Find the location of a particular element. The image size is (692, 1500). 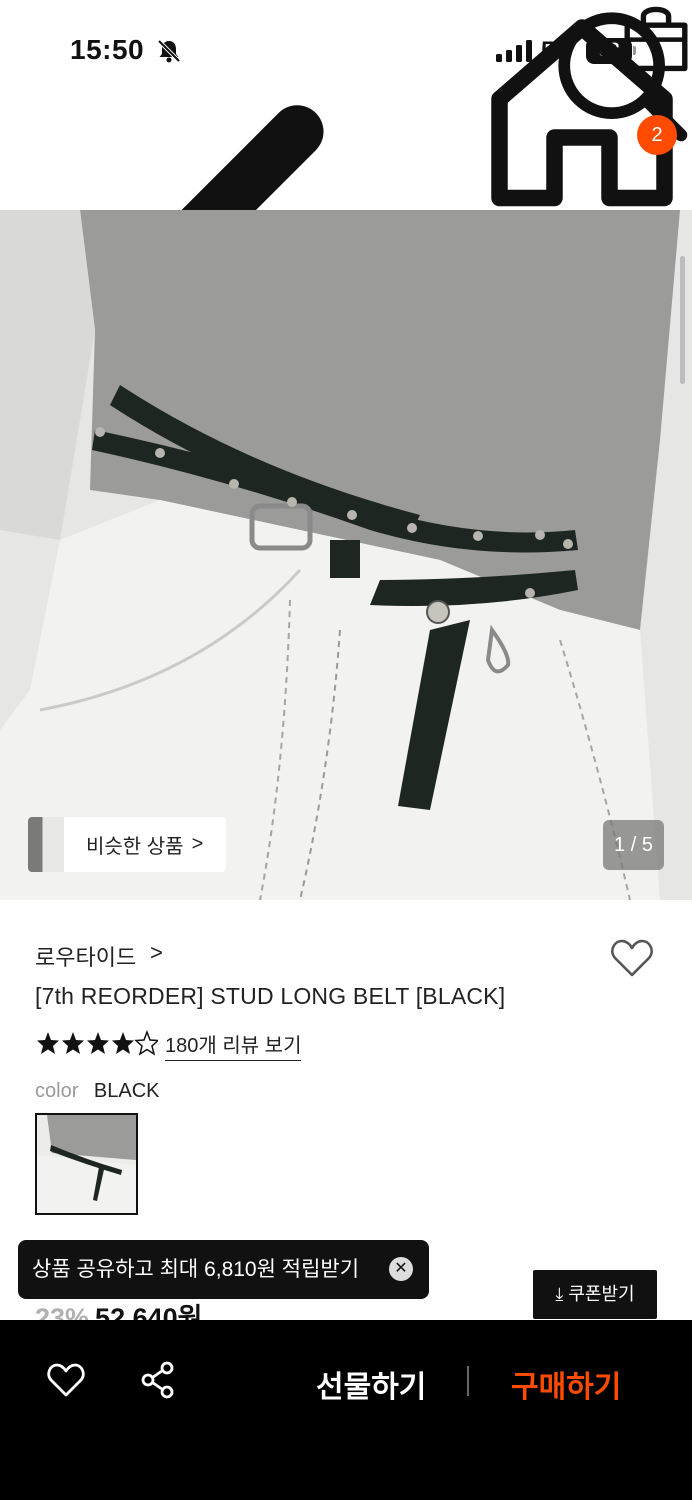

share-reward-toast: 상품 공유하고 최대 6,810원 적립받기 is located at coordinates (223, 1269).